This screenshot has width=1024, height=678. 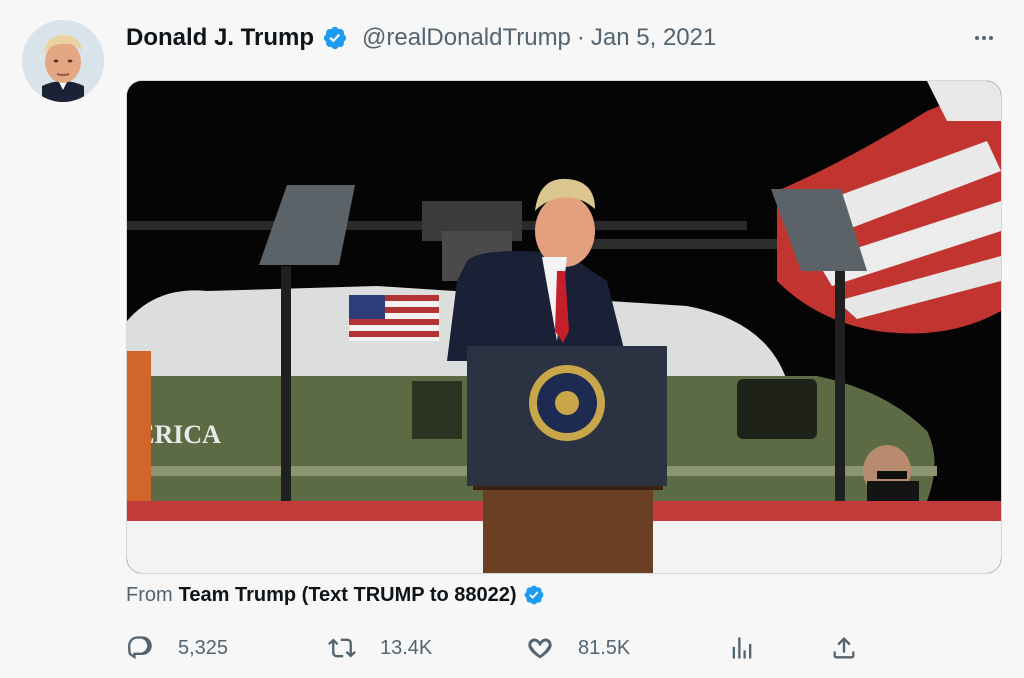 I want to click on analytics-button, so click(x=742, y=648).